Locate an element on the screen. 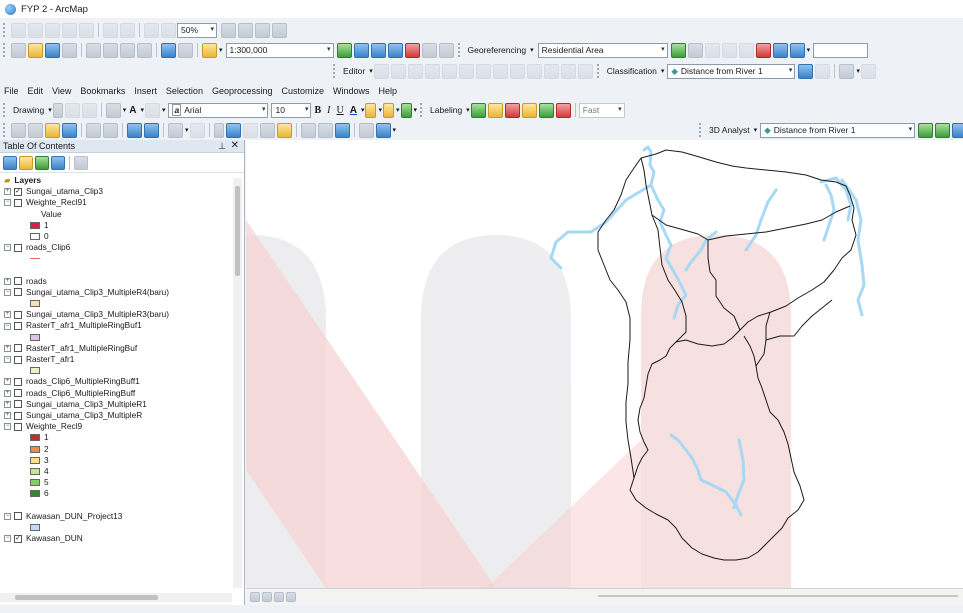  training-manager-icon is located at coordinates (823, 71).